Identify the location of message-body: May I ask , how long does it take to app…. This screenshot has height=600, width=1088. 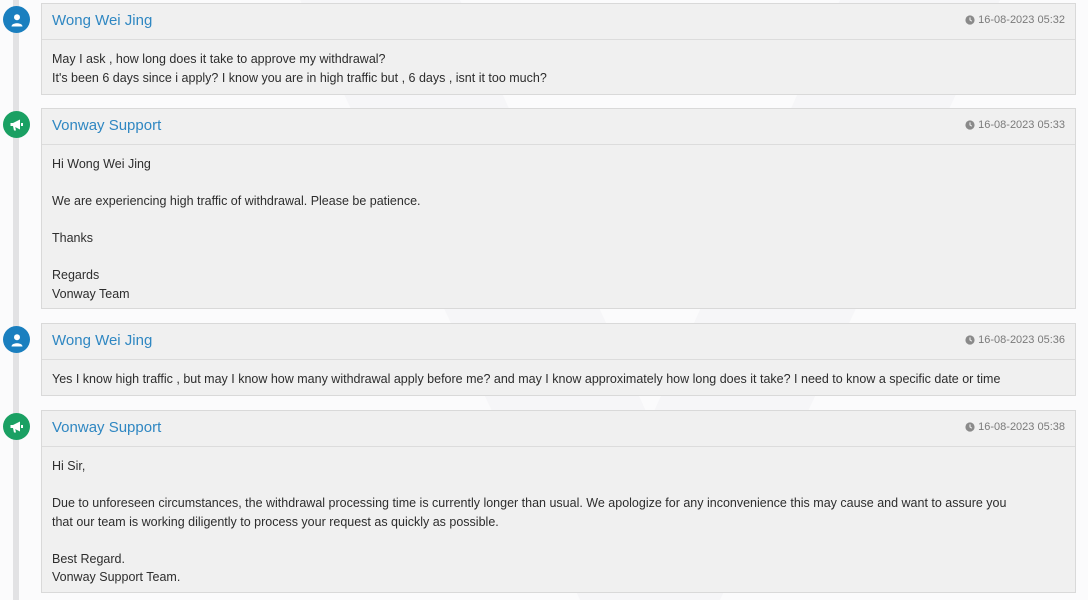
(558, 67).